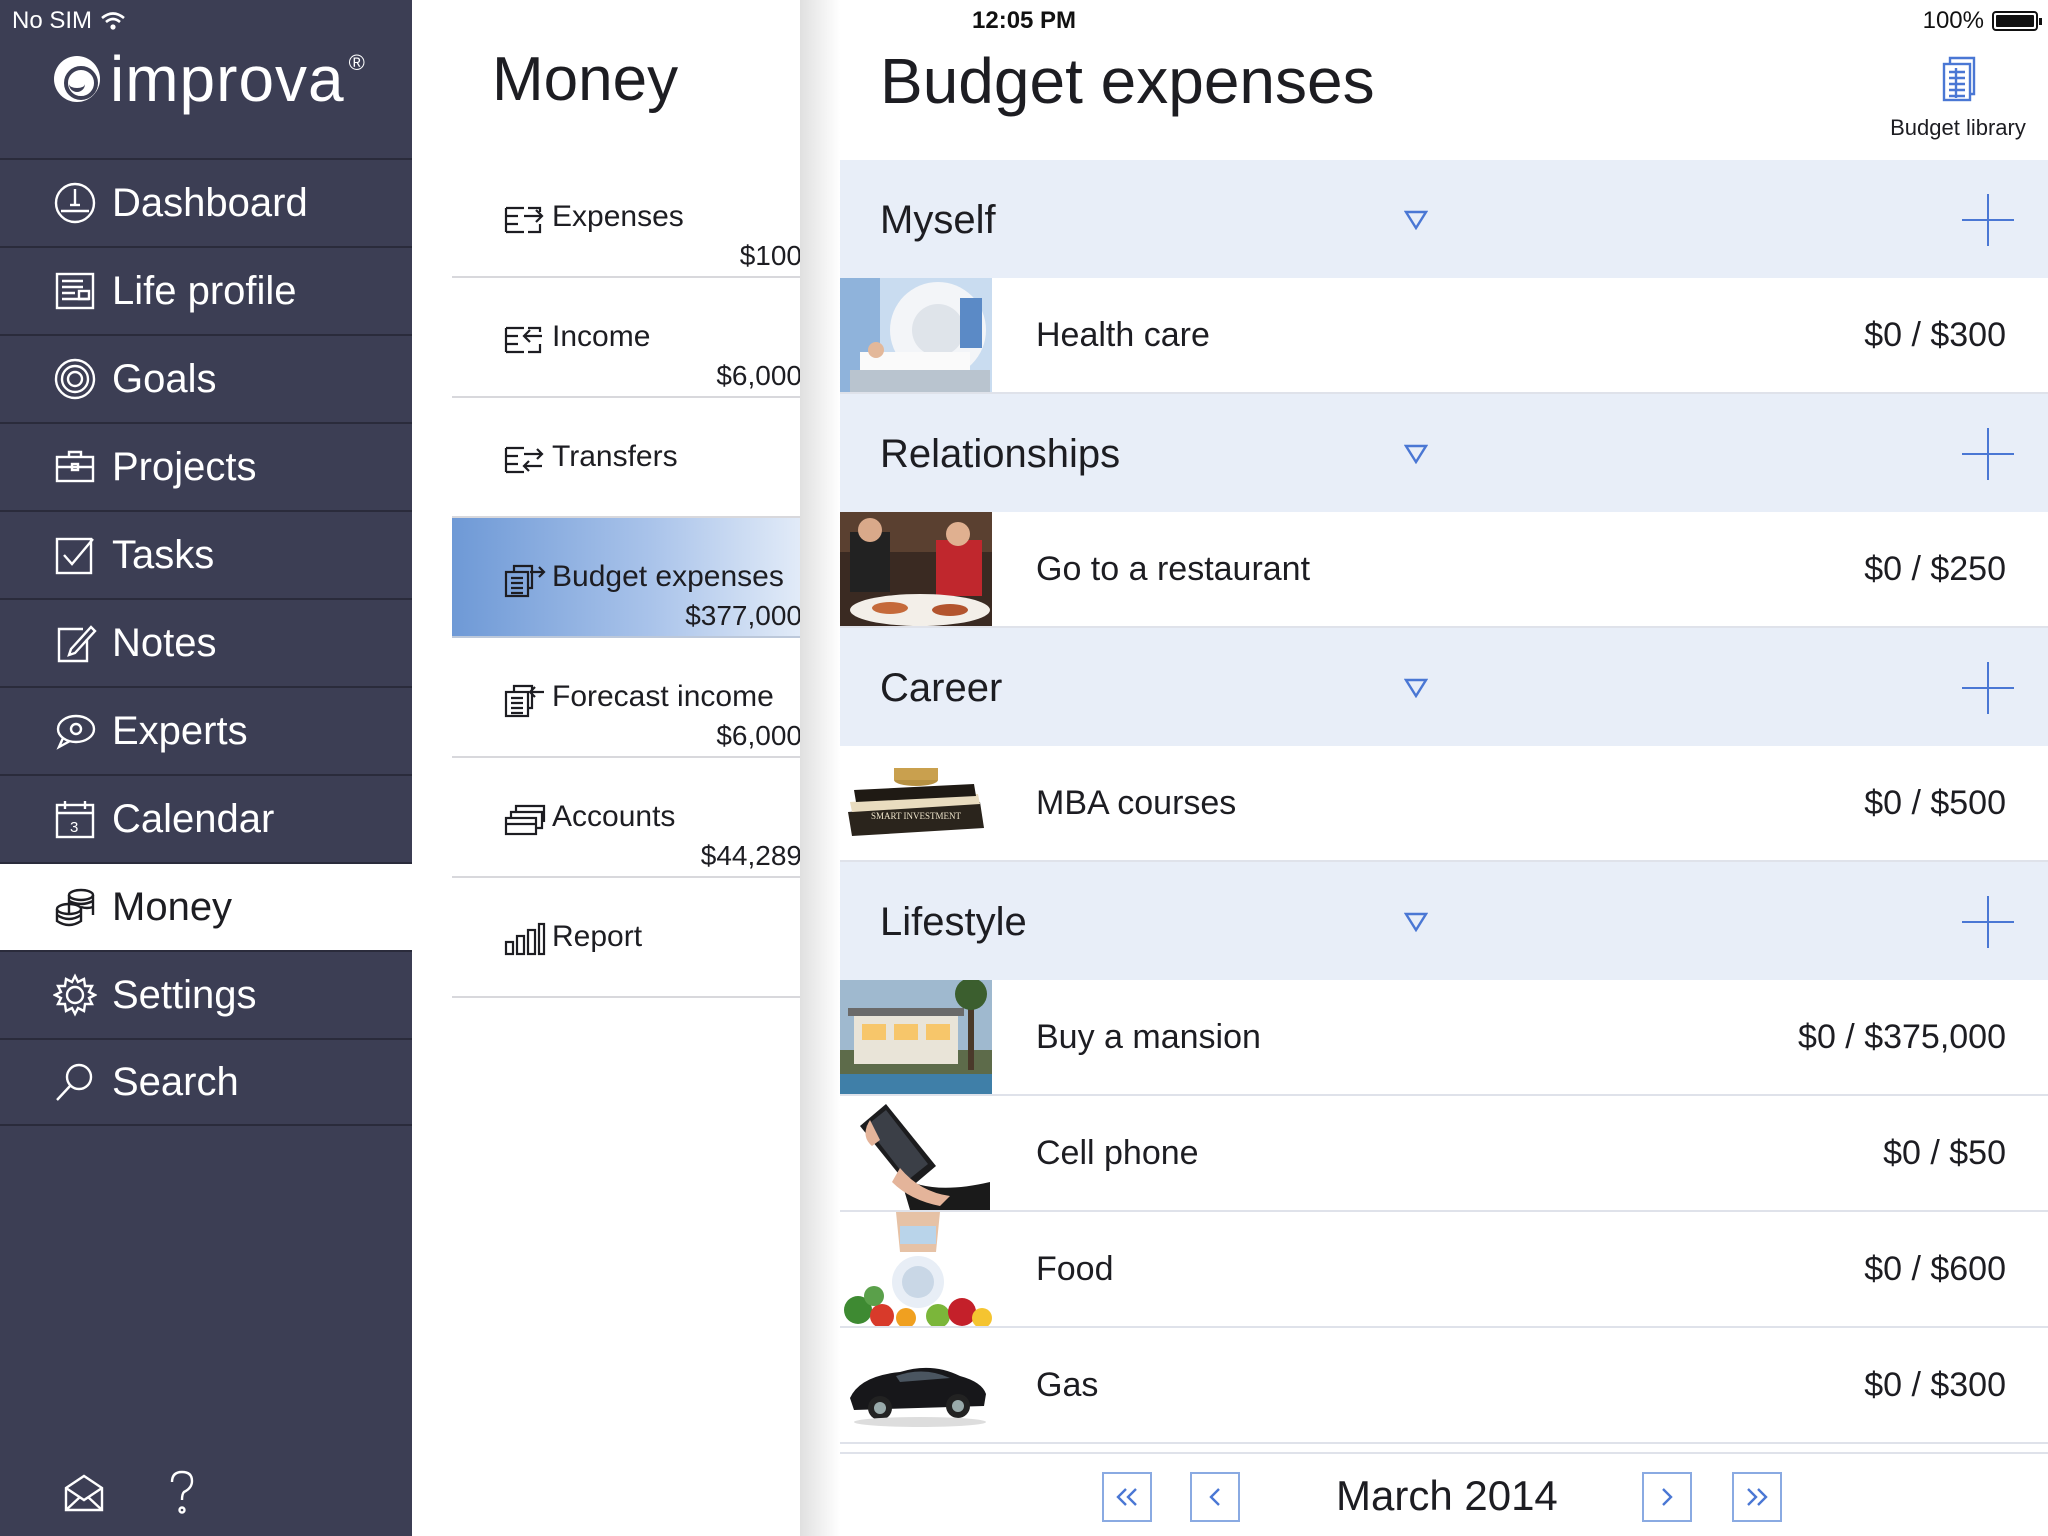 The width and height of the screenshot is (2048, 1536). What do you see at coordinates (663, 696) in the screenshot?
I see `money-item-label: Forecast income` at bounding box center [663, 696].